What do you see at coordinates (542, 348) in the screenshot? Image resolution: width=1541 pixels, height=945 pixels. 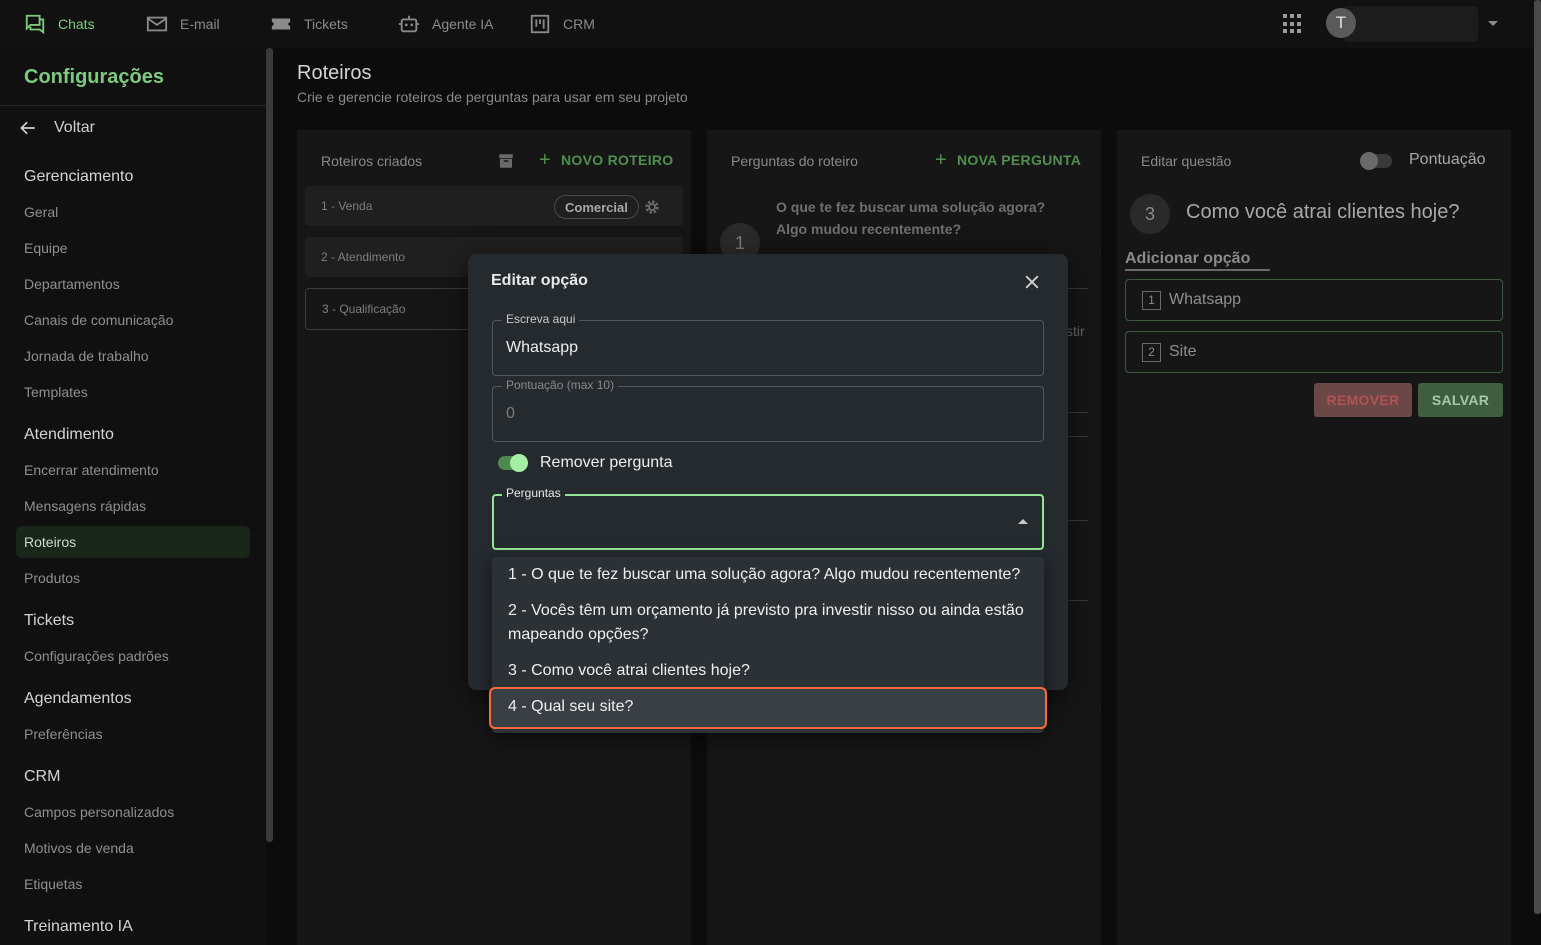 I see `option-text-value: Whatsapp` at bounding box center [542, 348].